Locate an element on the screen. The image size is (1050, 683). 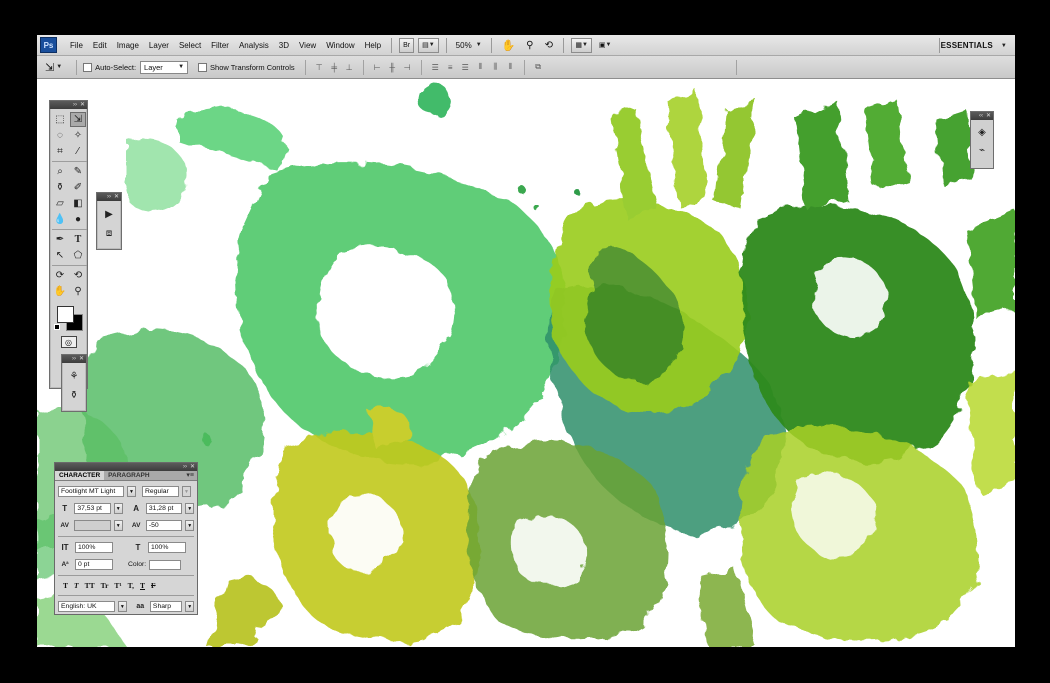
menu-layer: Layer is located at coordinates (159, 45).